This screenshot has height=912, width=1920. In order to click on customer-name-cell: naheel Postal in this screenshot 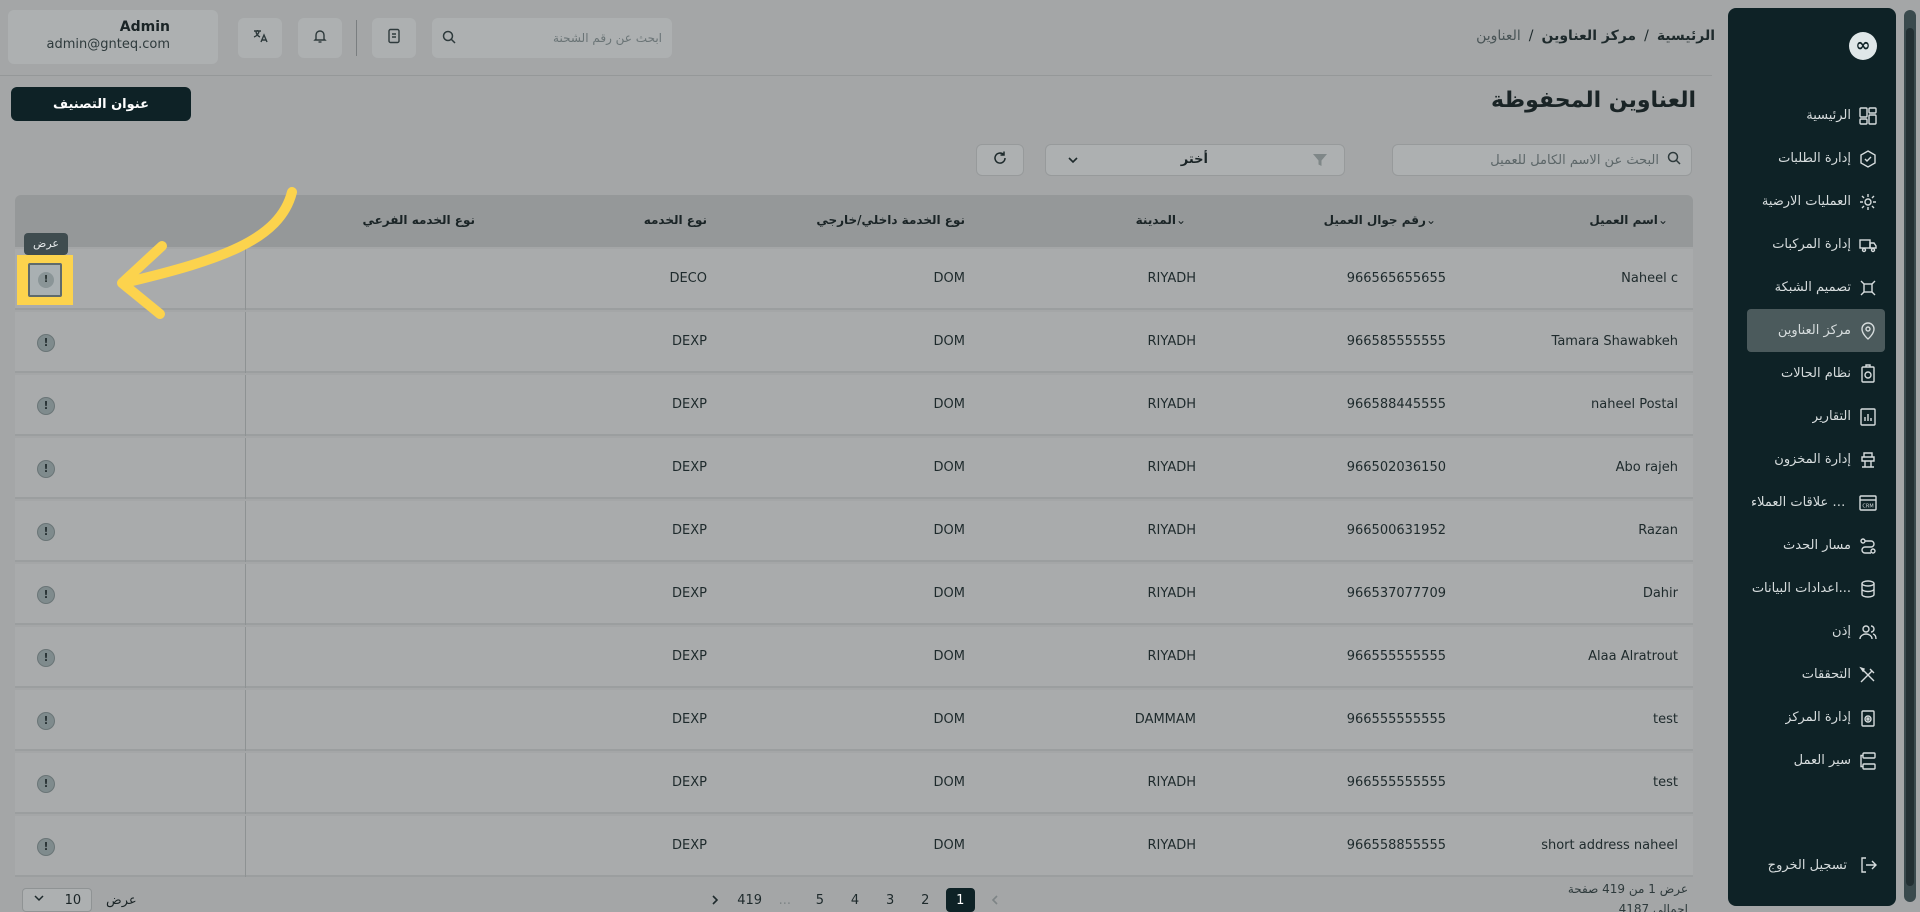, I will do `click(1634, 404)`.